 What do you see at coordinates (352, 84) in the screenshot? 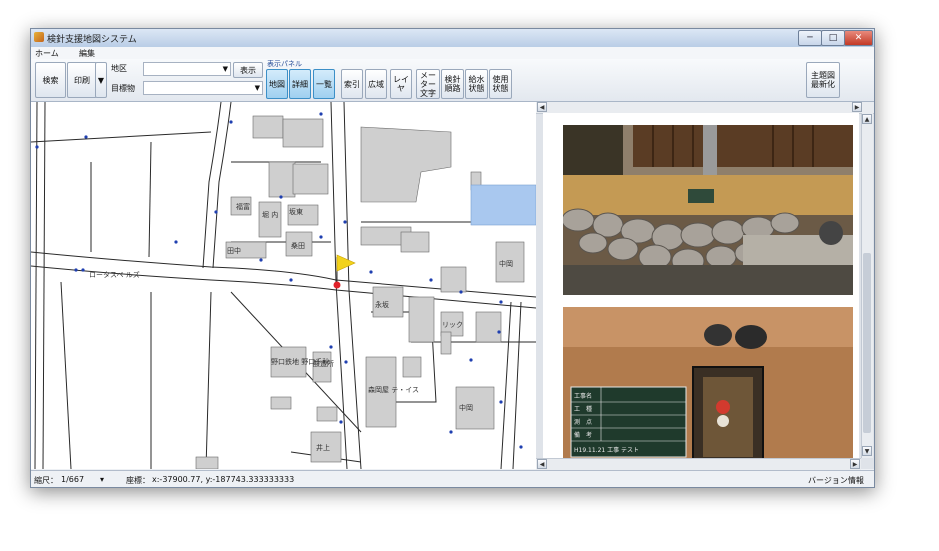
I see `index-button: 索引` at bounding box center [352, 84].